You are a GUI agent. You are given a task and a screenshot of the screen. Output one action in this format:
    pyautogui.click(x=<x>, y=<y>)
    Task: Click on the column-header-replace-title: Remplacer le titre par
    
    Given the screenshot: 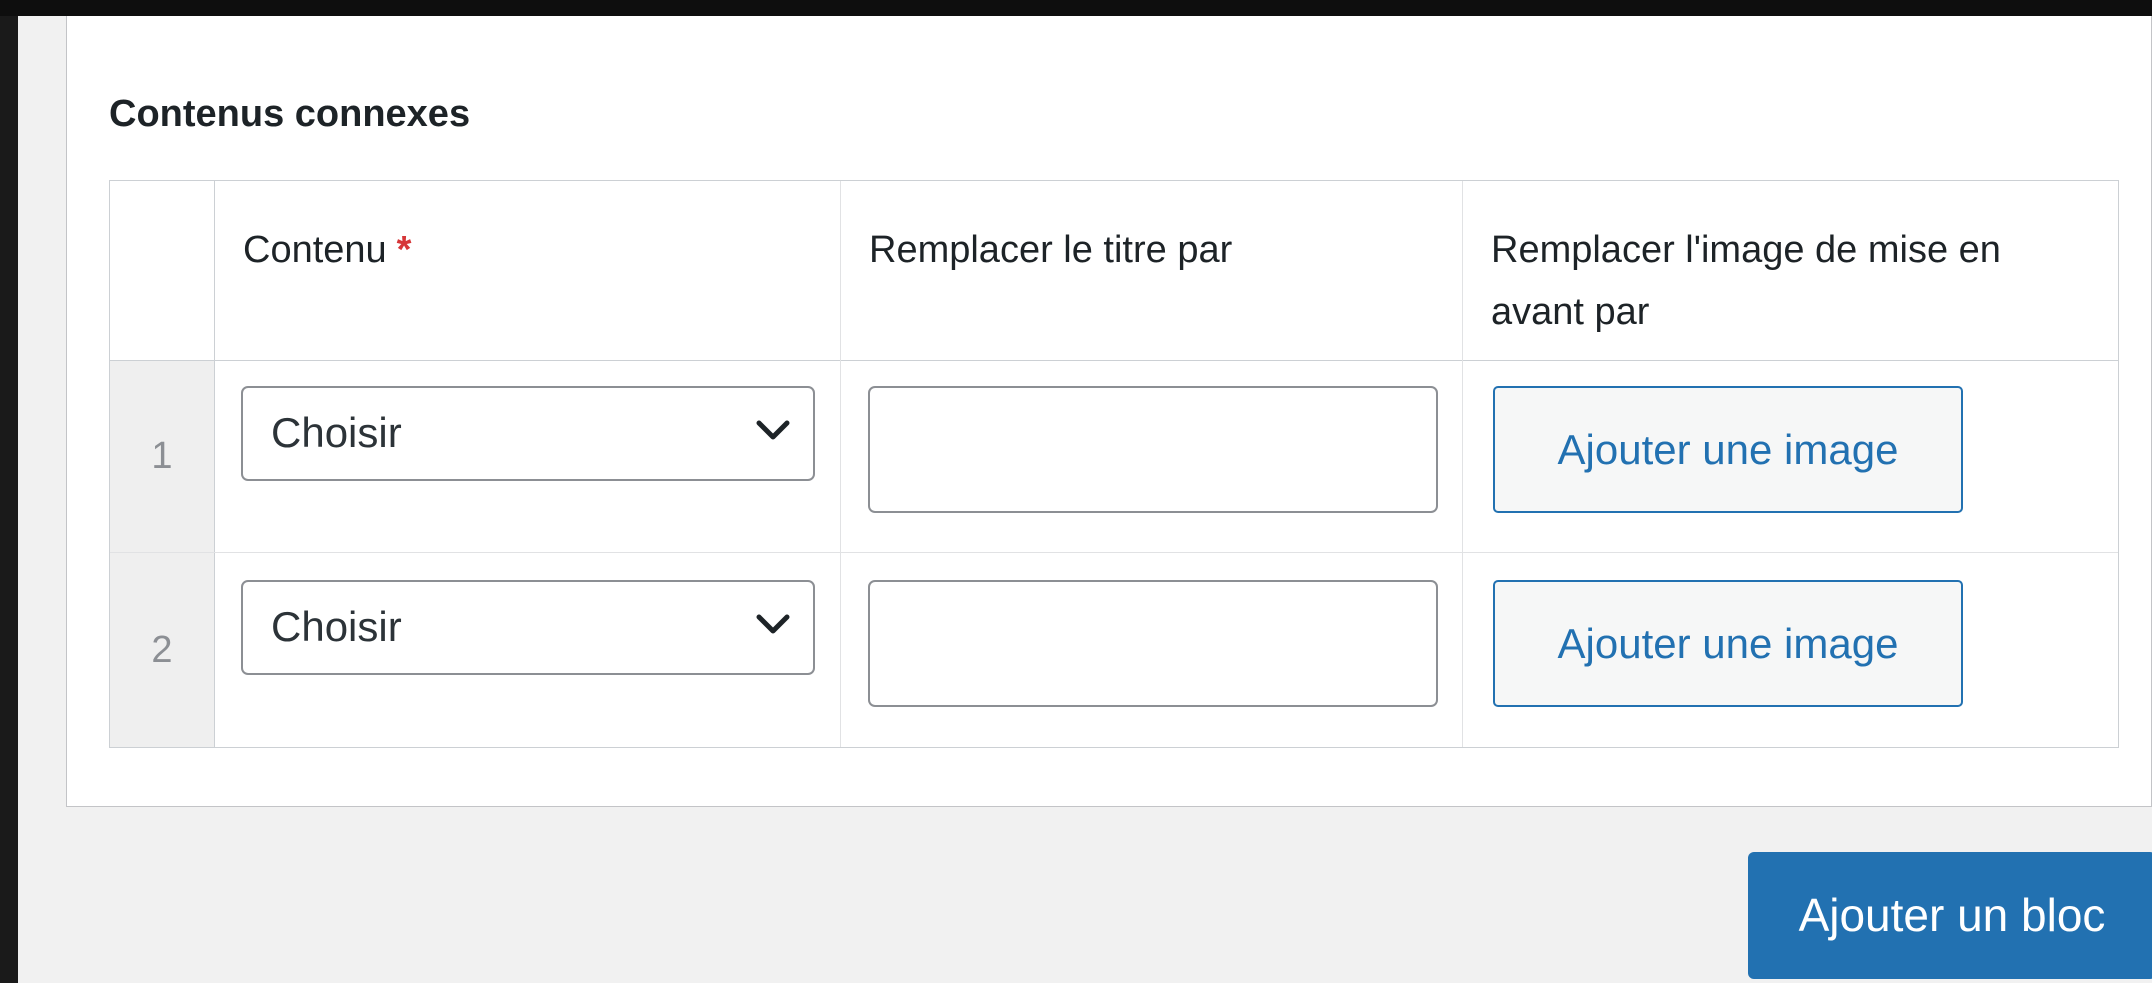 What is the action you would take?
    pyautogui.click(x=1151, y=270)
    